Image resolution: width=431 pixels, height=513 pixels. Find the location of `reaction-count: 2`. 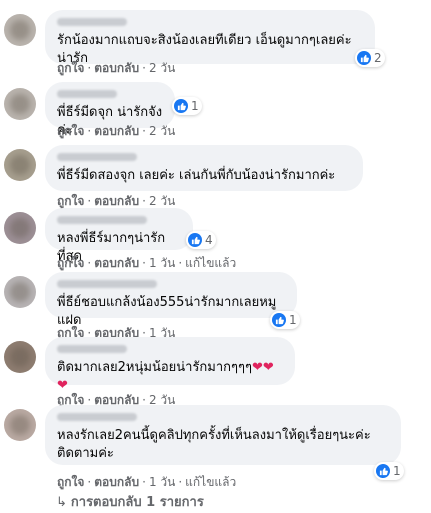

reaction-count: 2 is located at coordinates (370, 58).